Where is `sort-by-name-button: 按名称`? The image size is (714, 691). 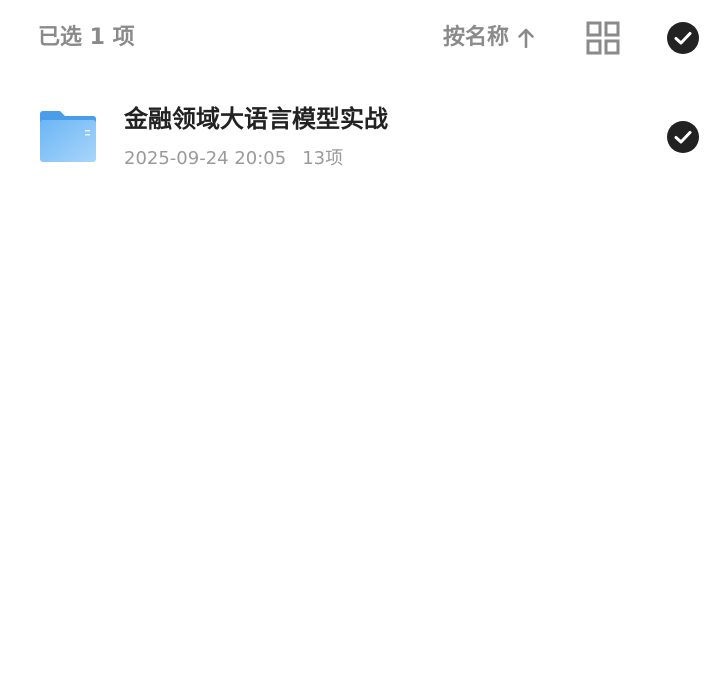
sort-by-name-button: 按名称 is located at coordinates (489, 38).